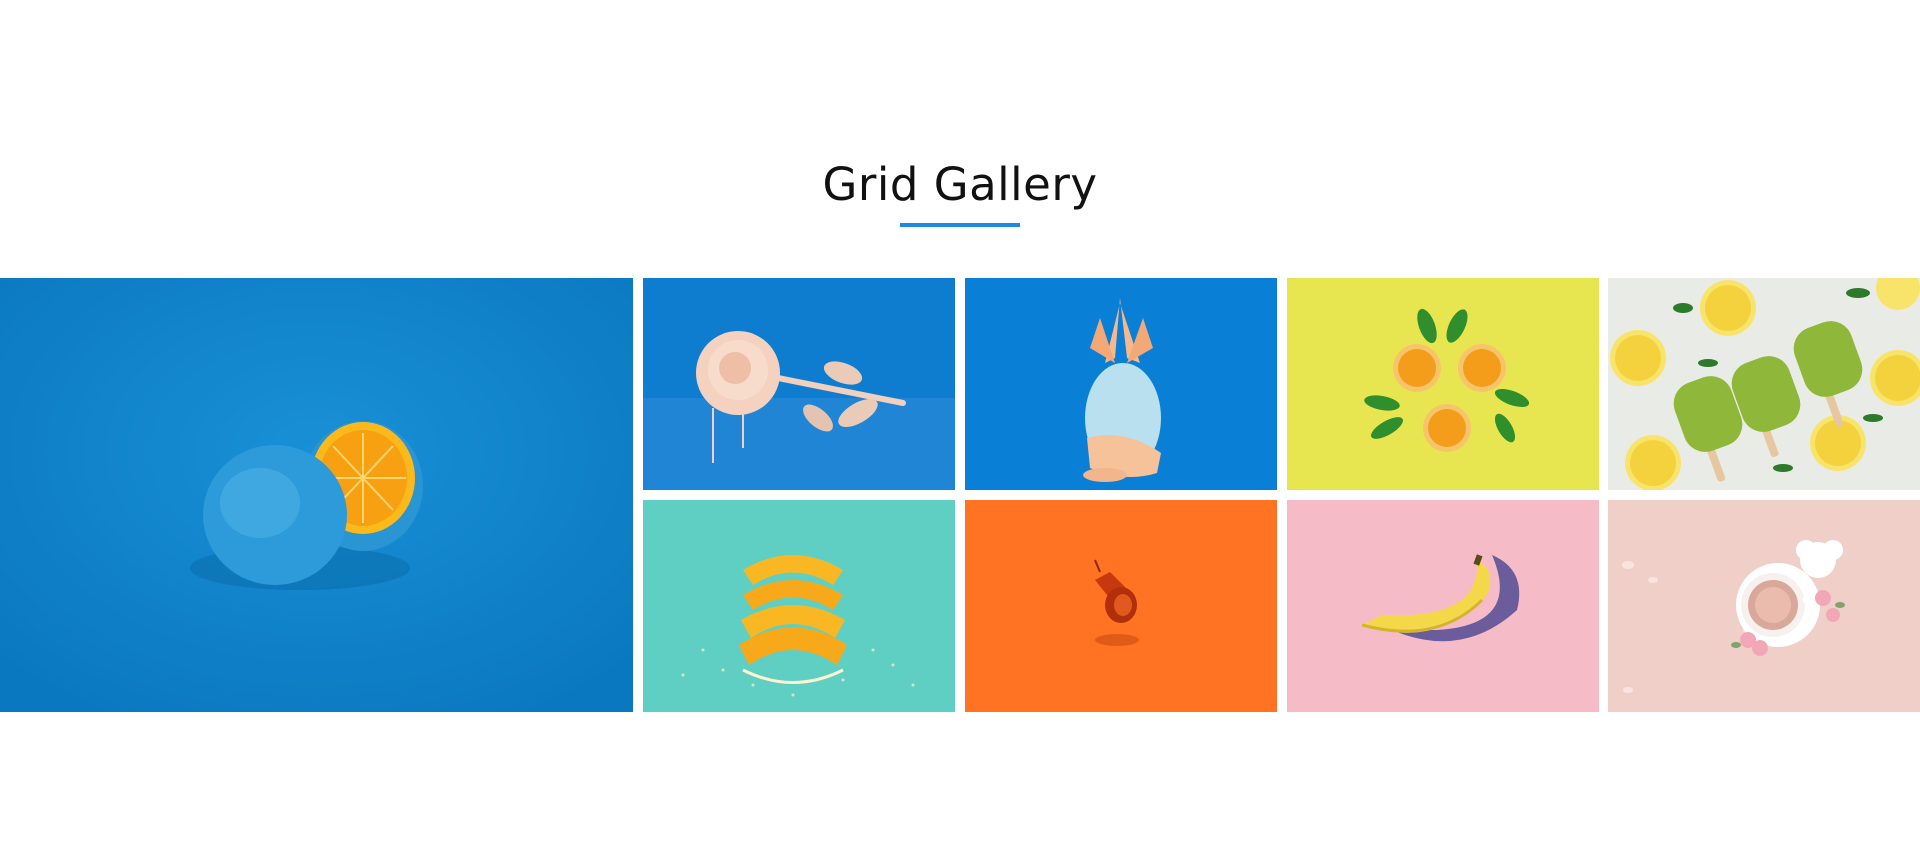 The height and width of the screenshot is (850, 1920). What do you see at coordinates (1443, 384) in the screenshot?
I see `gallery-image-orange-slices` at bounding box center [1443, 384].